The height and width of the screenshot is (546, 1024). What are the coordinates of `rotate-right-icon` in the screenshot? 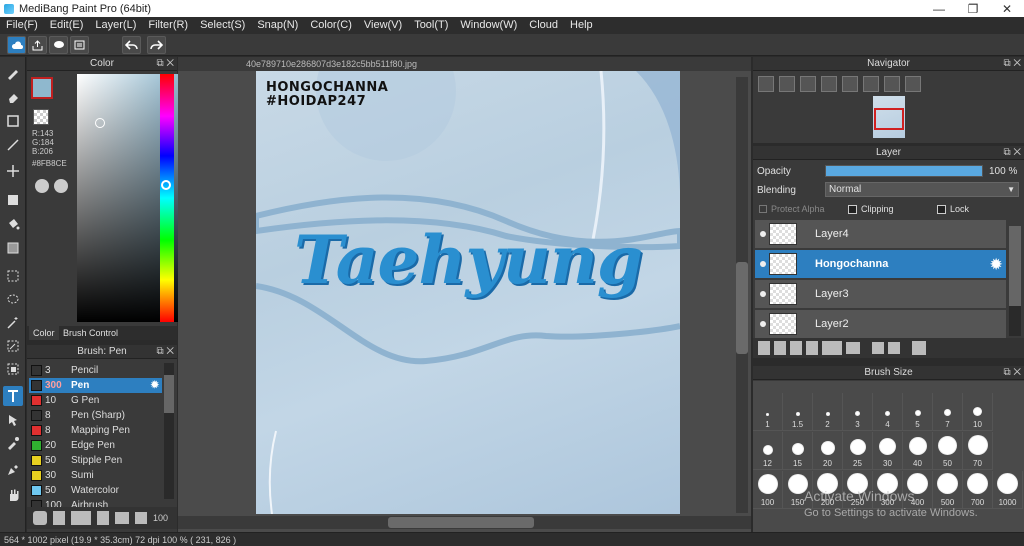 It's located at (892, 84).